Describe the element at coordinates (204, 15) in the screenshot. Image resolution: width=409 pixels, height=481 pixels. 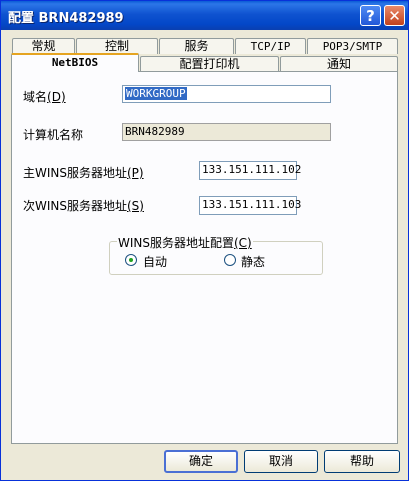
I see `title-bar: 配置 BRN482989 ? ✕` at that location.